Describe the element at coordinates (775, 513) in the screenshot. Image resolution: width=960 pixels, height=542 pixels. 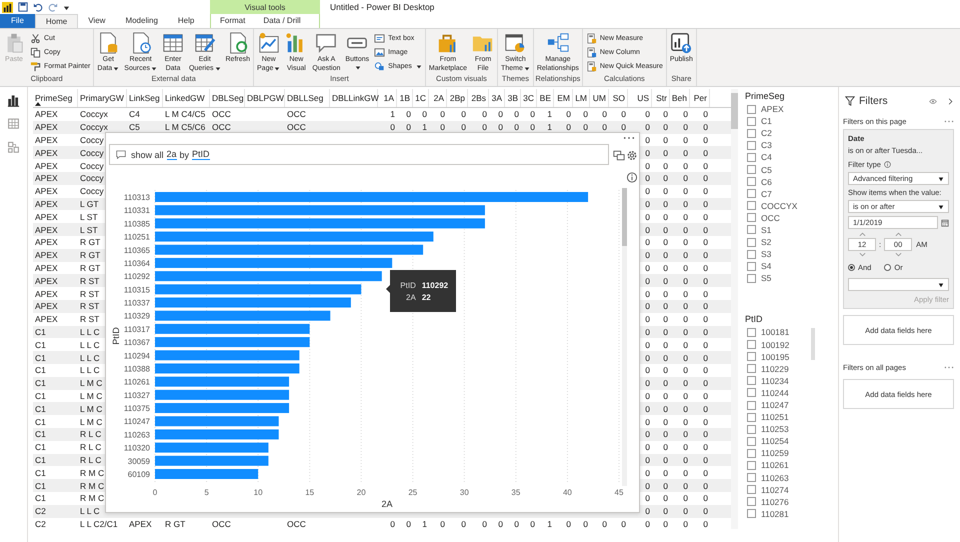
I see `slicer-item: 110281` at that location.